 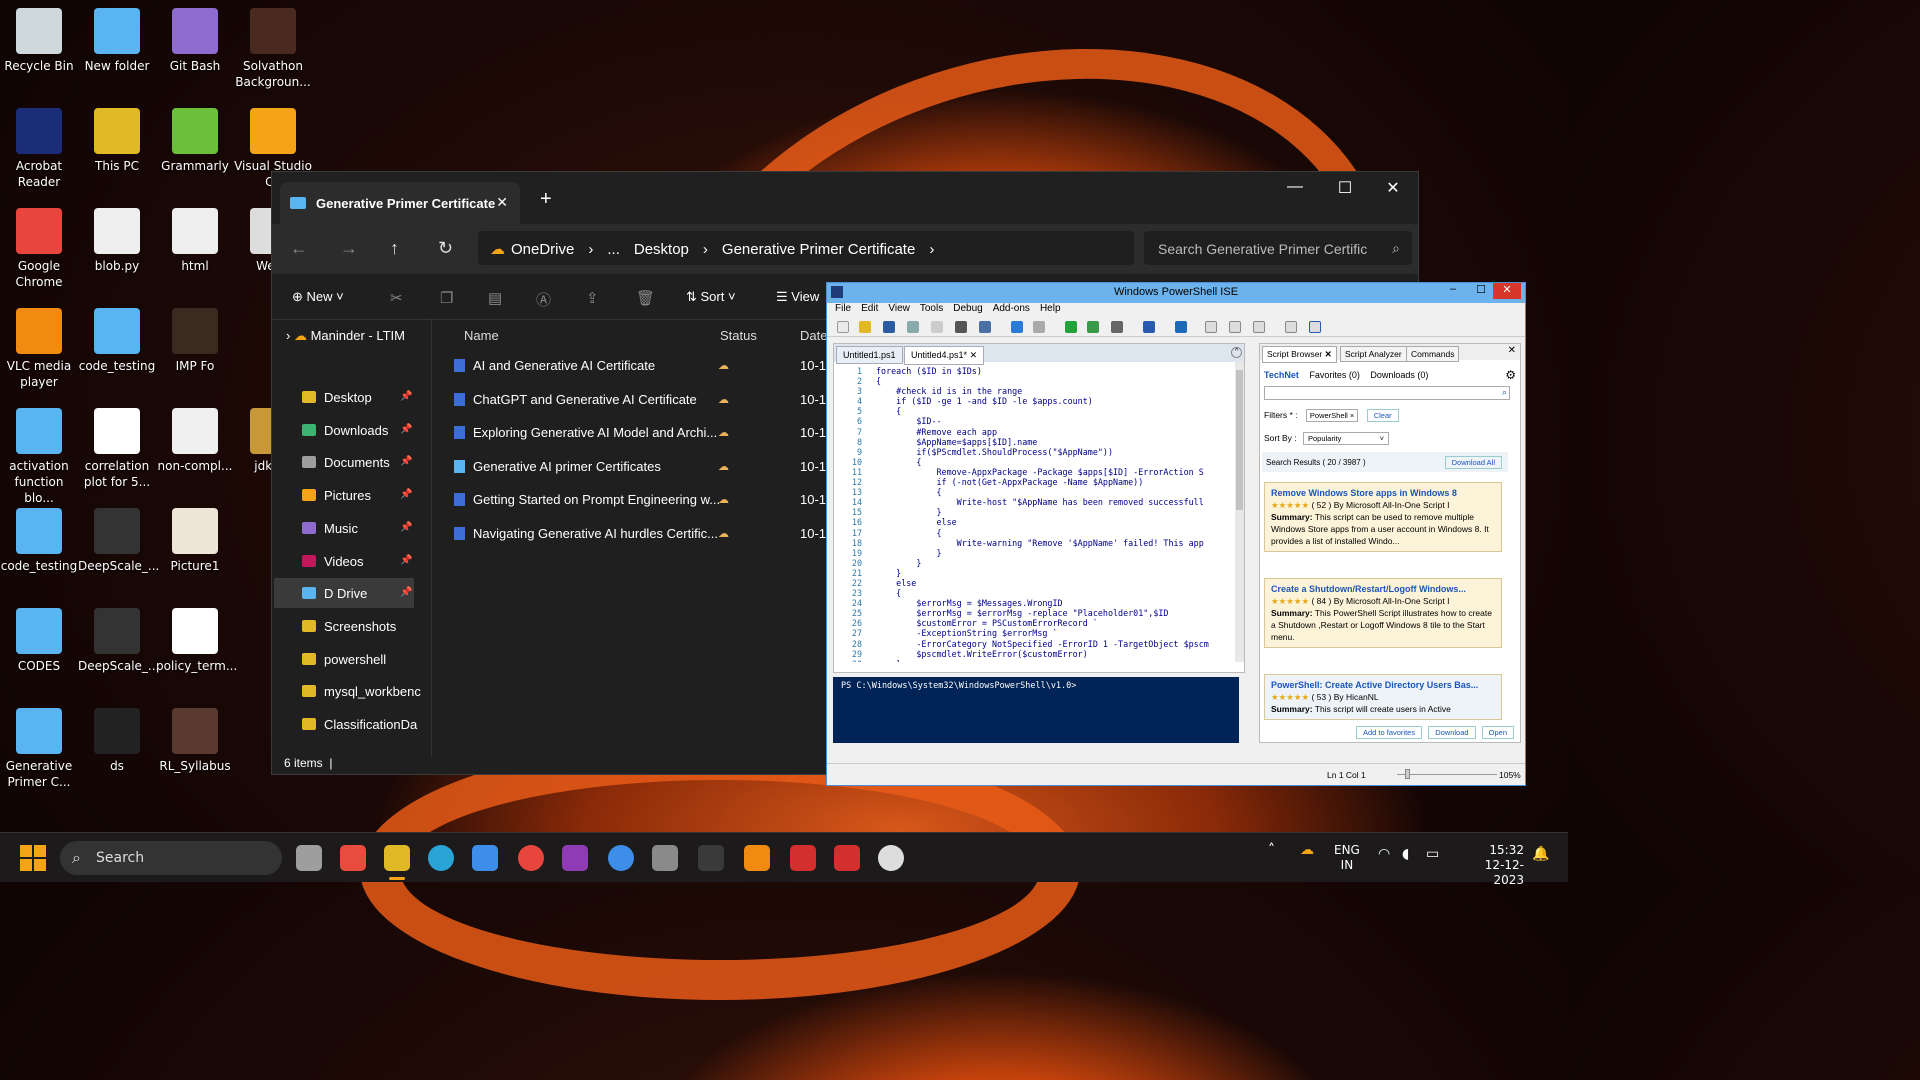 What do you see at coordinates (481, 335) in the screenshot?
I see `column-name-header: Name` at bounding box center [481, 335].